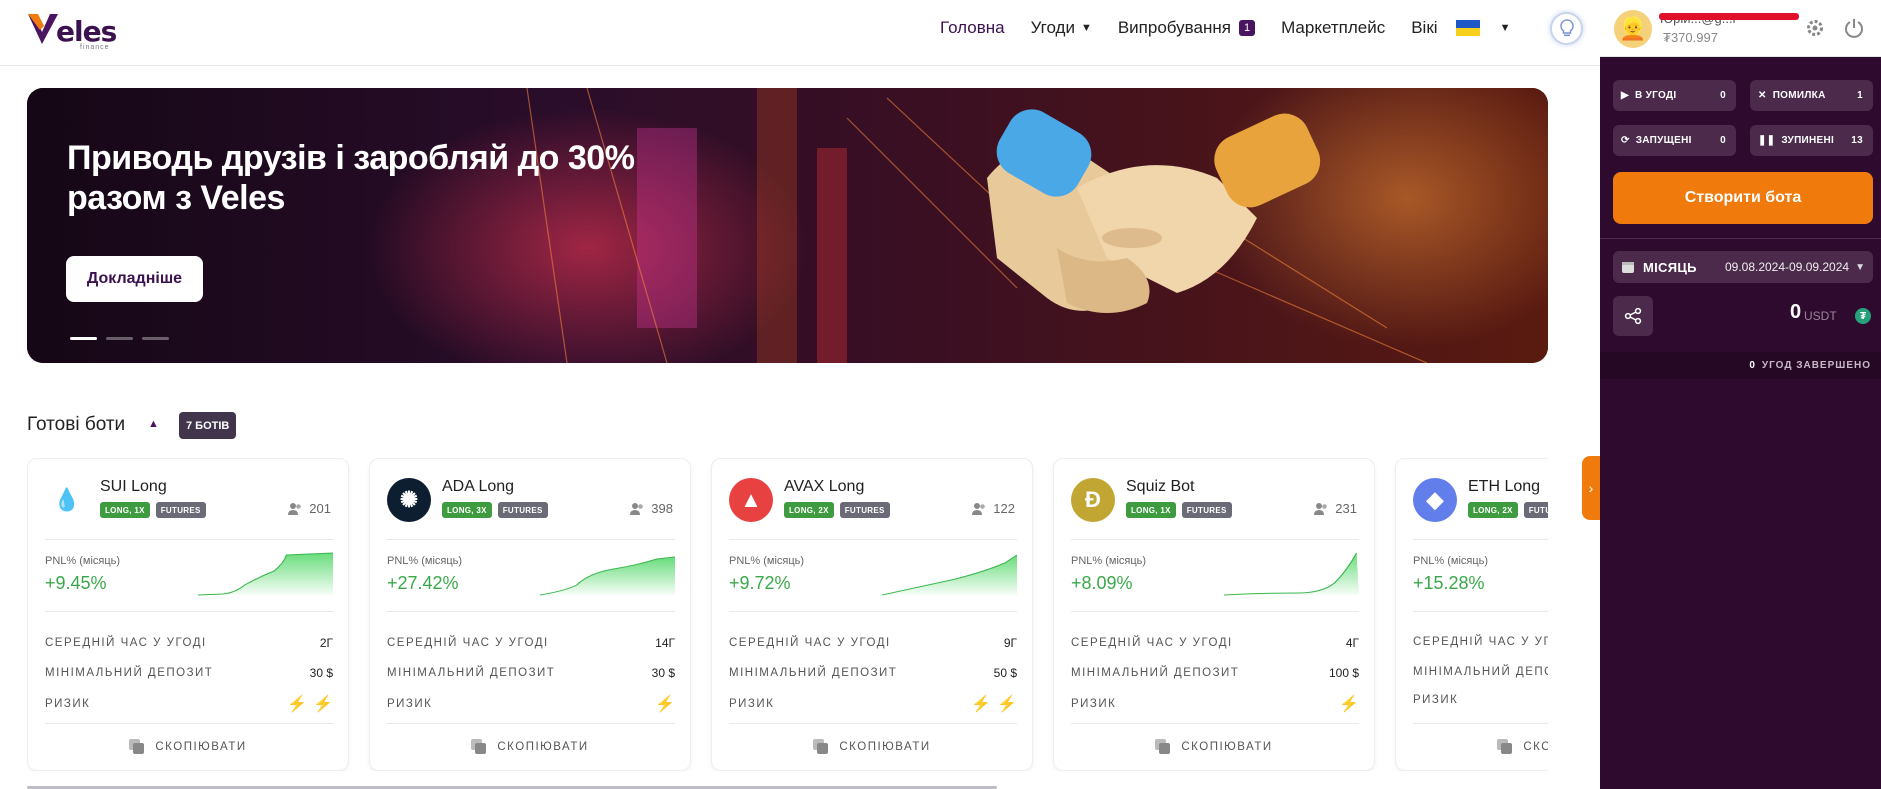 This screenshot has height=789, width=1881. Describe the element at coordinates (495, 510) in the screenshot. I see `bot-tags: LONG, 3X FUTURES` at that location.